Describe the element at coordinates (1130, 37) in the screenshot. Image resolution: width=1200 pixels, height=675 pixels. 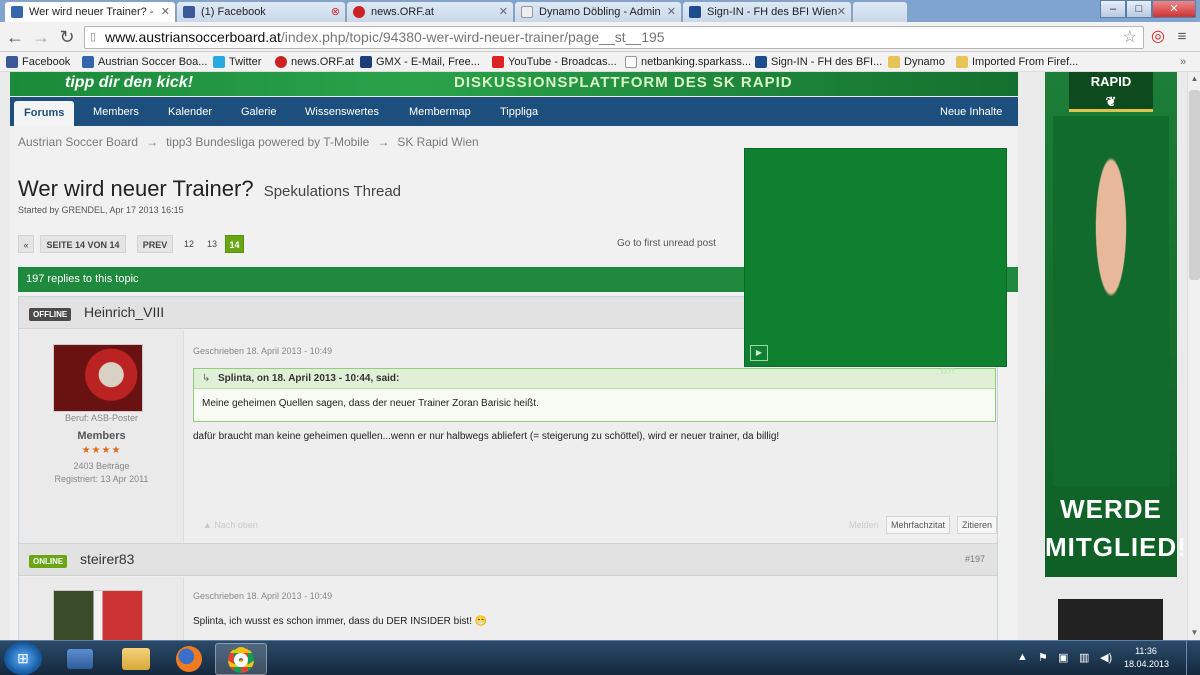
I see `bookmark-star-icon: ☆` at that location.